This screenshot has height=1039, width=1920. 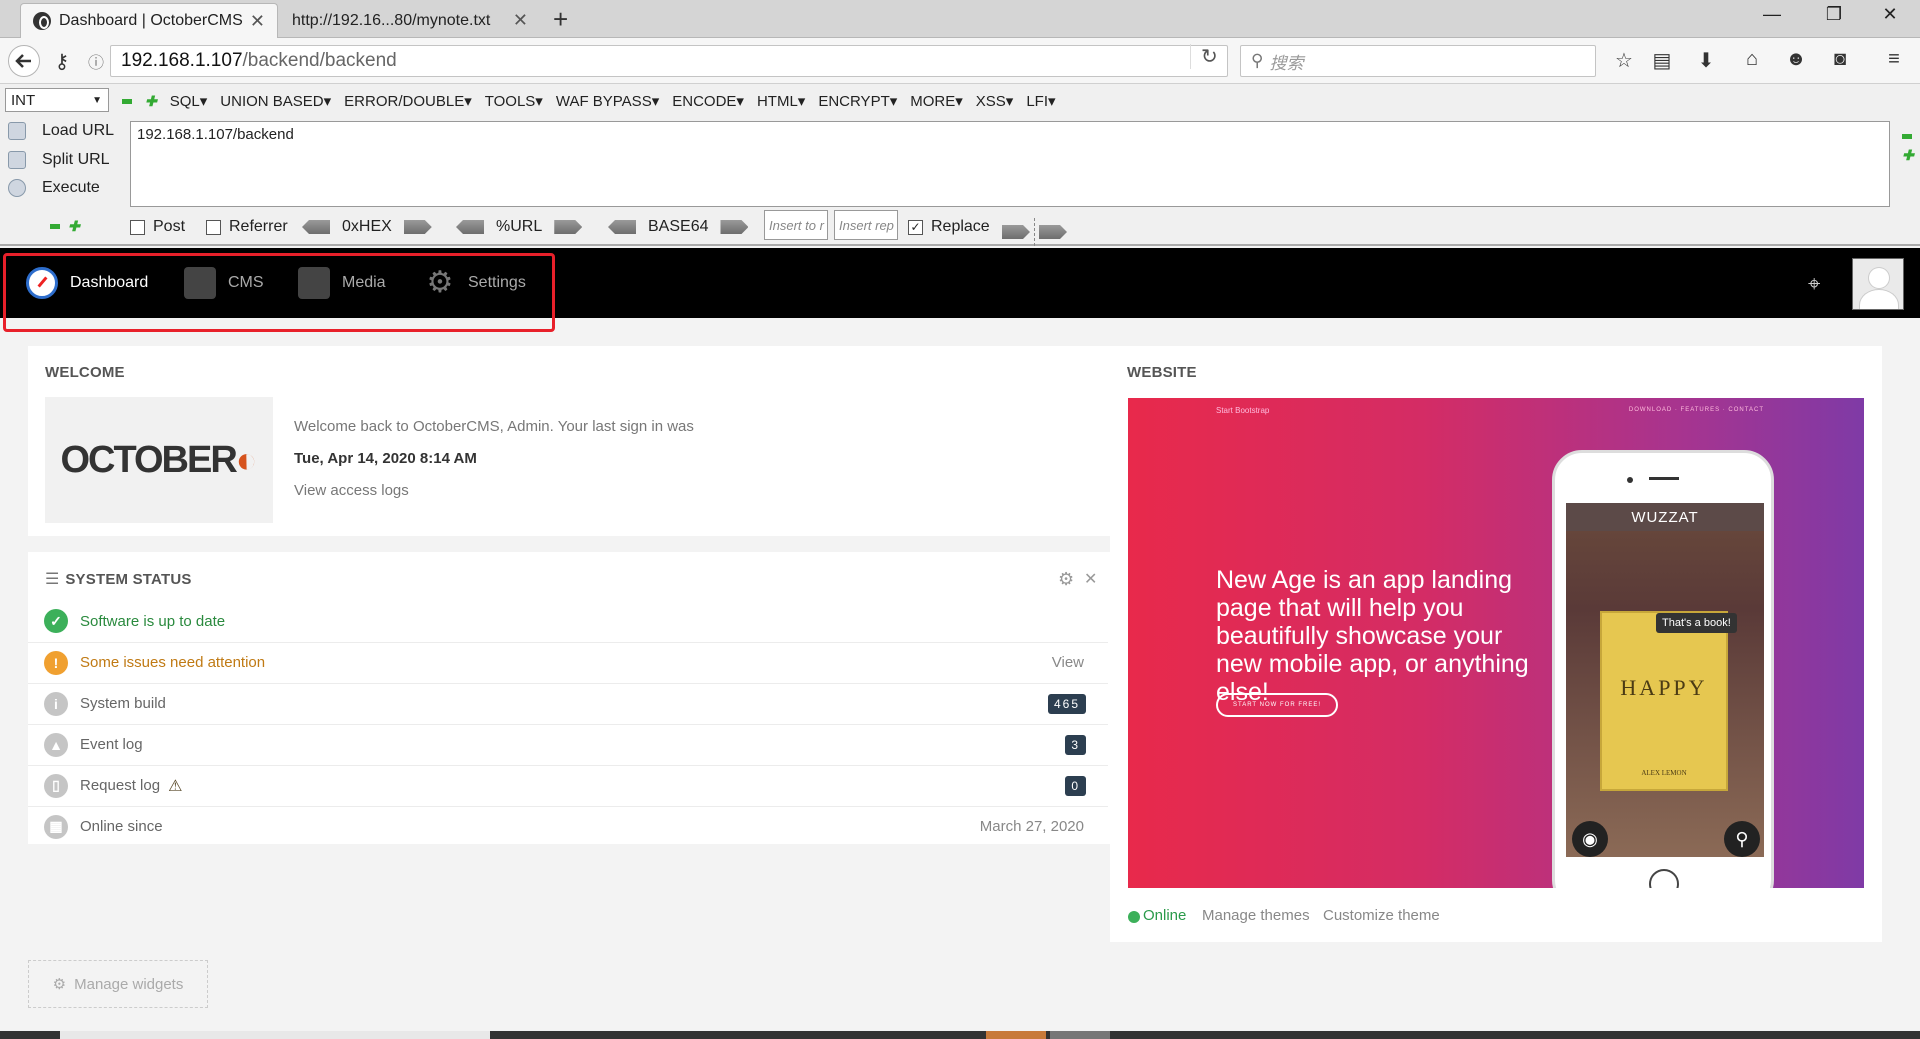 What do you see at coordinates (1662, 60) in the screenshot?
I see `reading-list-icon: ▤` at bounding box center [1662, 60].